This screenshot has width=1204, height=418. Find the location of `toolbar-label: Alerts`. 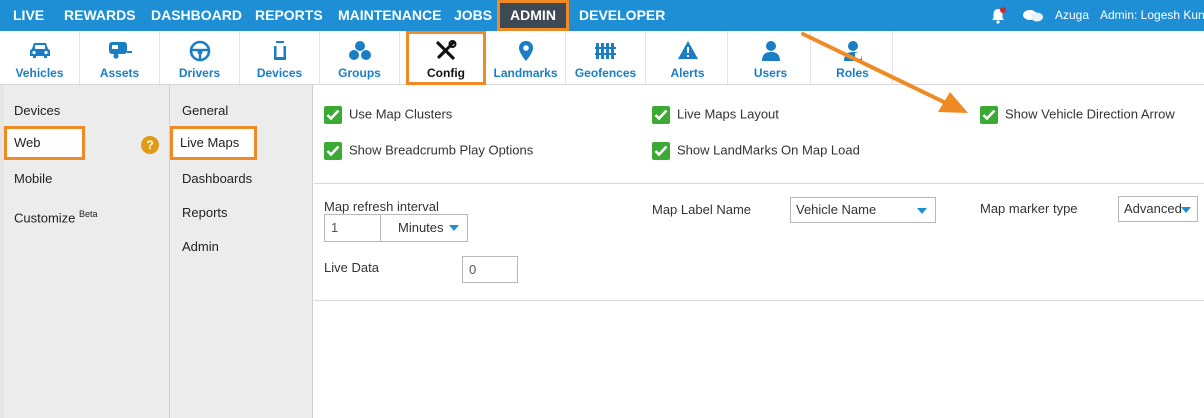

toolbar-label: Alerts is located at coordinates (687, 73).